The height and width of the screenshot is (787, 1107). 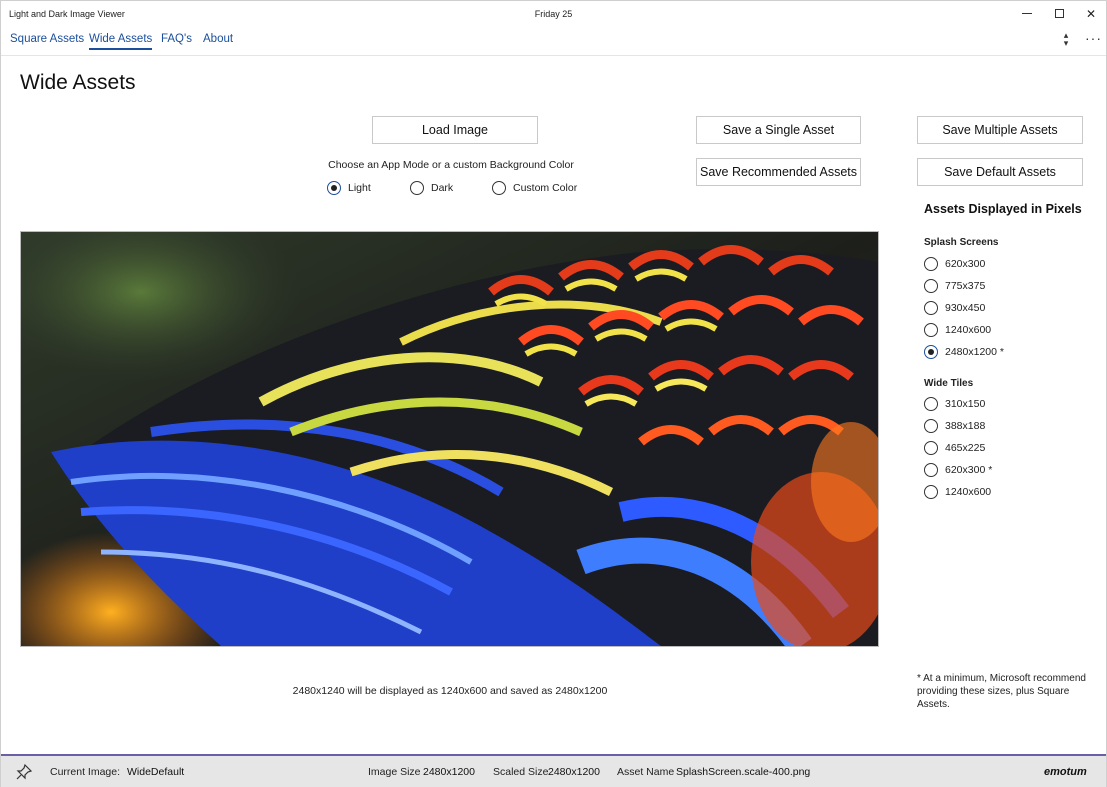 What do you see at coordinates (545, 188) in the screenshot?
I see `mode-custom-label: Custom Color` at bounding box center [545, 188].